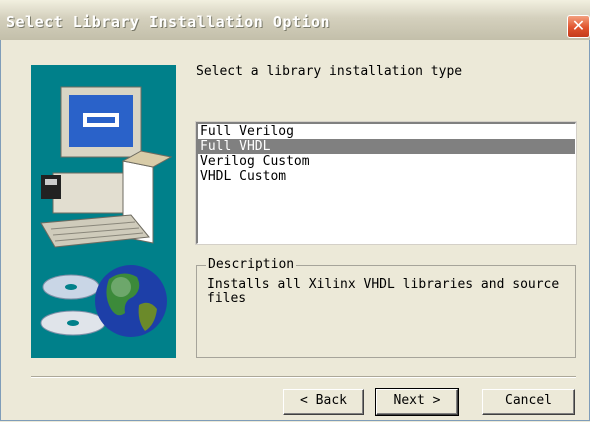 This screenshot has height=422, width=590. Describe the element at coordinates (386, 176) in the screenshot. I see `list-item-vhdl-custom: VHDL Custom` at that location.